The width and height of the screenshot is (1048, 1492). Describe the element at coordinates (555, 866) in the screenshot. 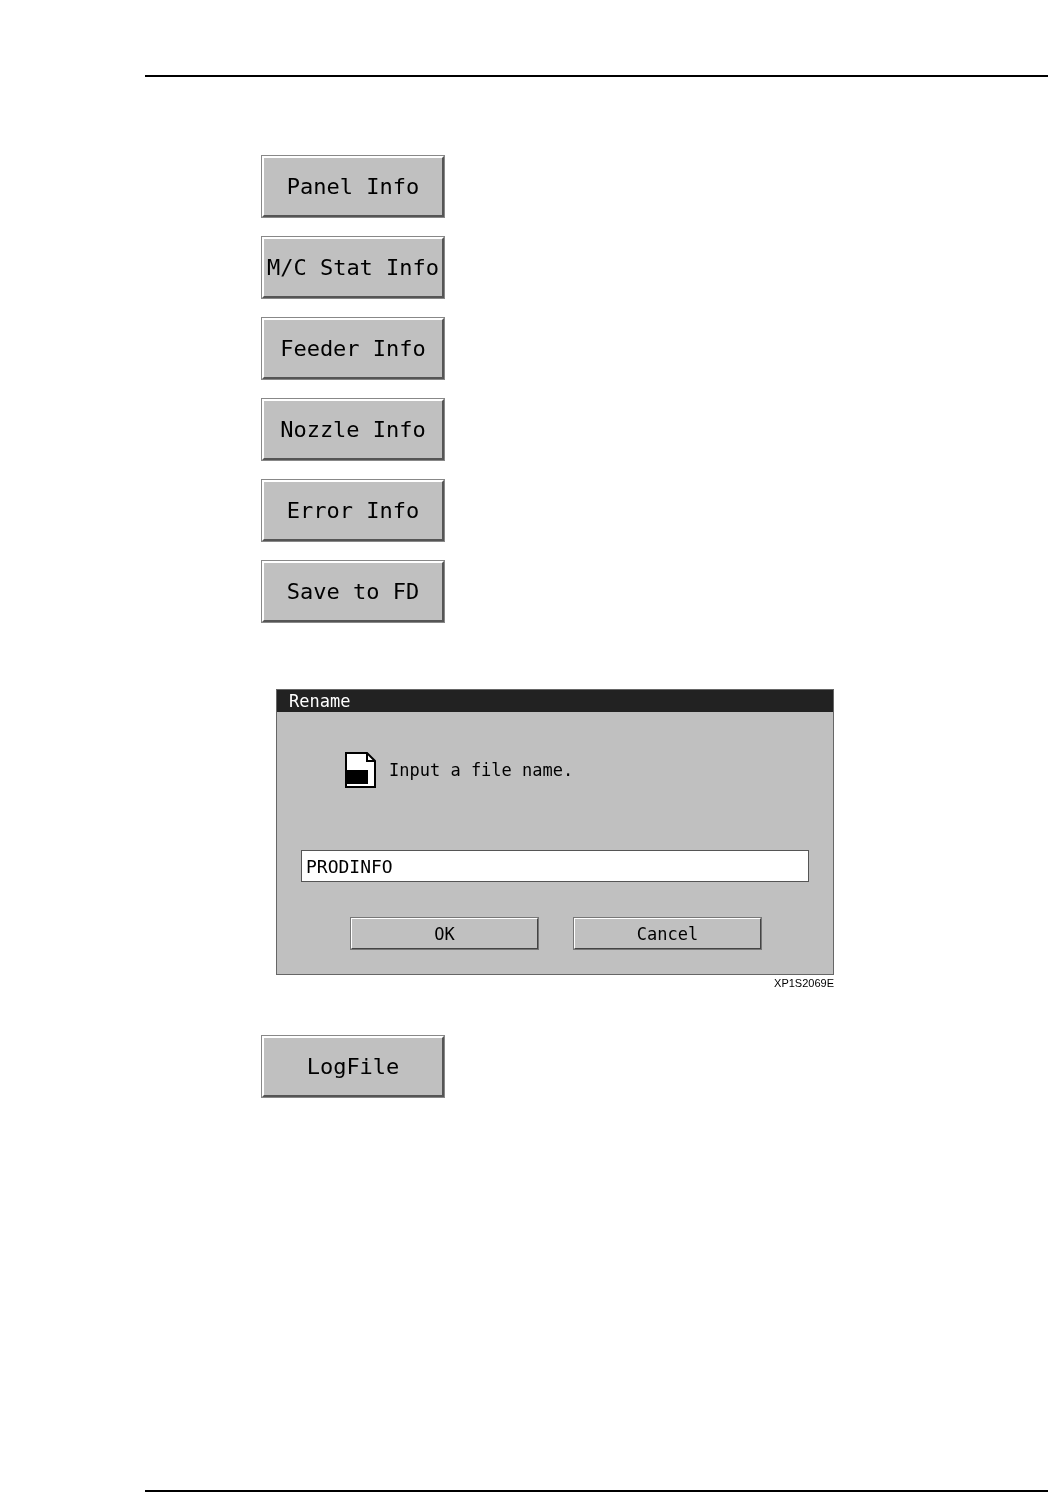

I see `file-name-field: PRODINFO` at that location.